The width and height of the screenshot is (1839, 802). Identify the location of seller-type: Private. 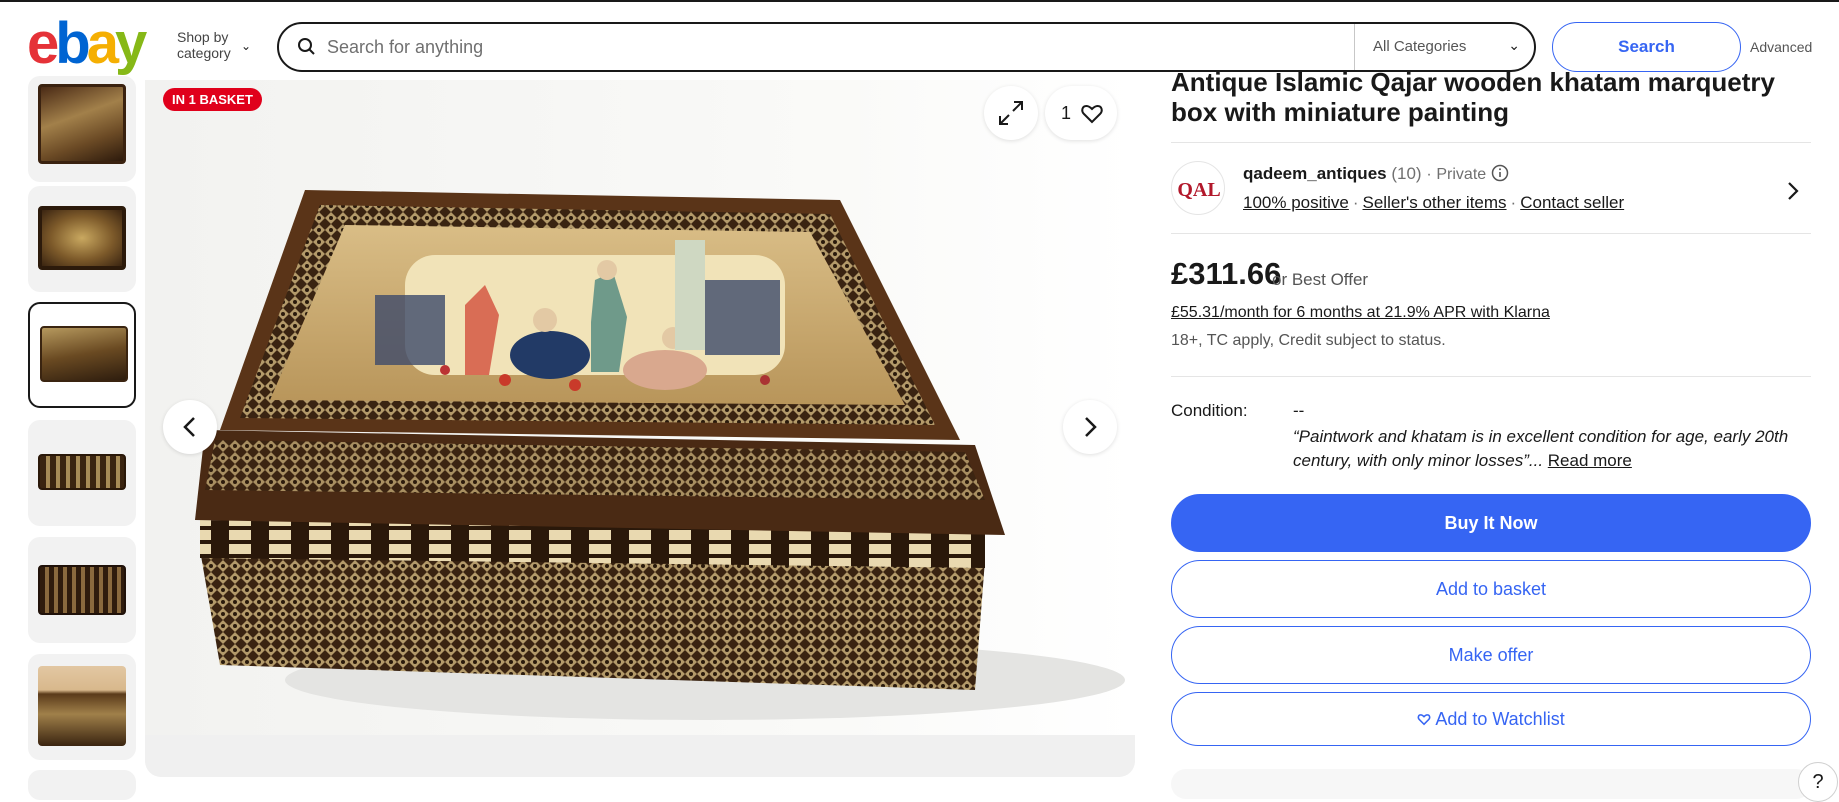
(1461, 174).